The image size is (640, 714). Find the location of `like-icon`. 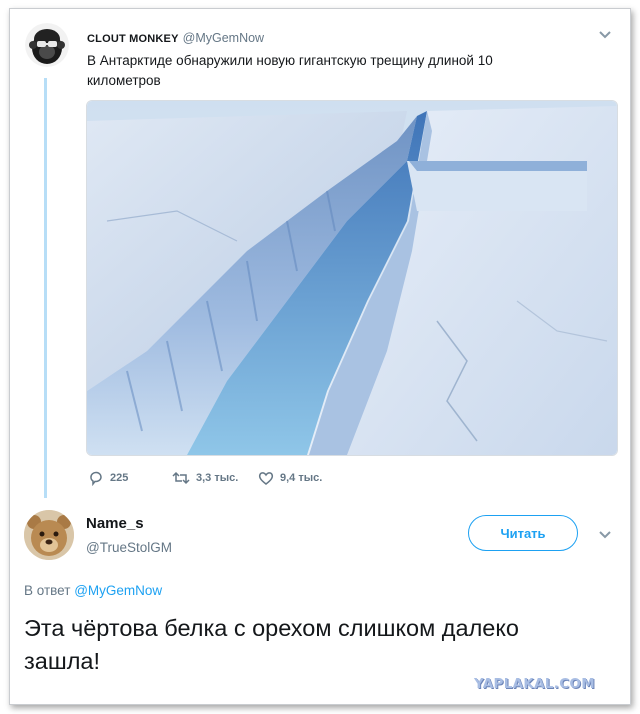

like-icon is located at coordinates (266, 478).